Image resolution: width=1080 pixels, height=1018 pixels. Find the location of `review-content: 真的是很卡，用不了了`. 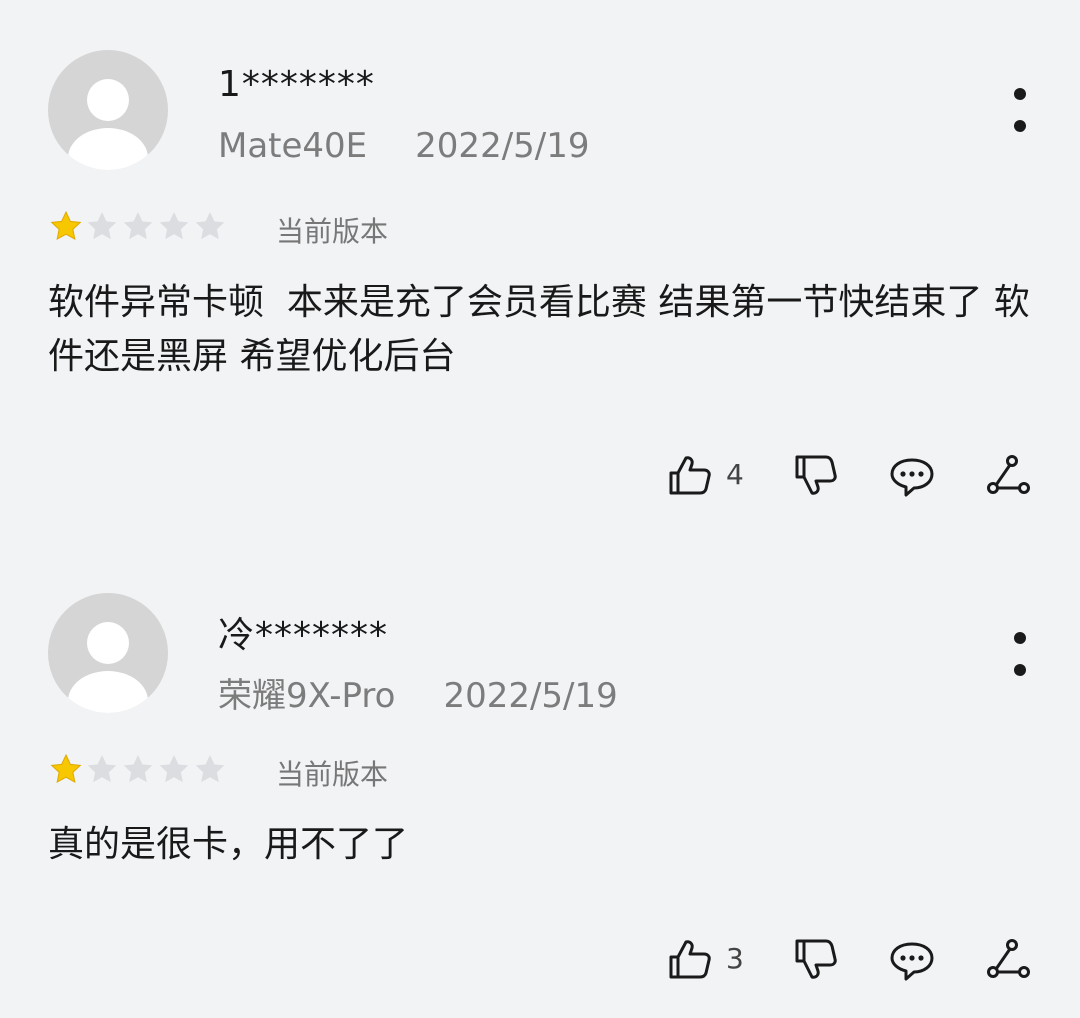

review-content: 真的是很卡，用不了了 is located at coordinates (228, 844).